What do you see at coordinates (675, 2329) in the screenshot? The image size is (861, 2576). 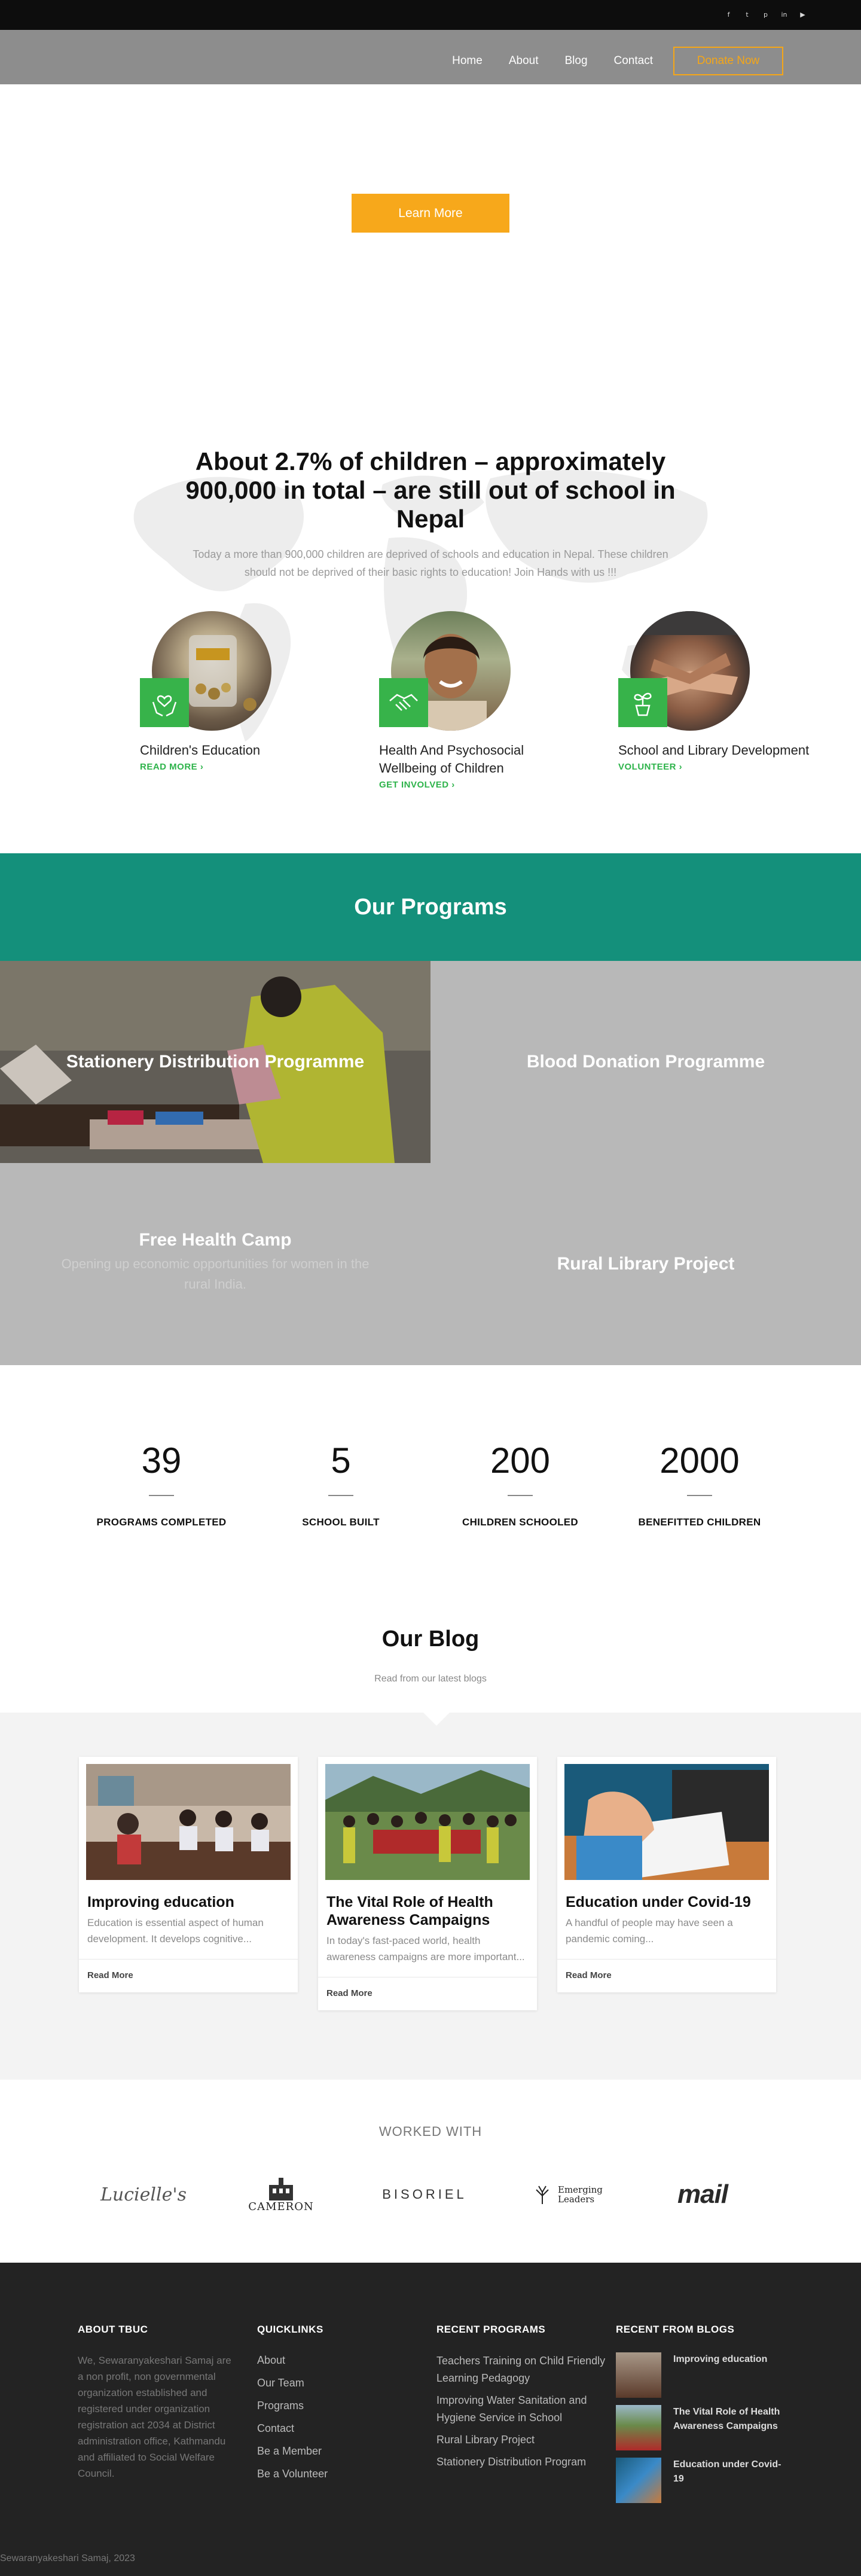 I see `footer-blogs-heading: RECENT FROM BLOGS` at bounding box center [675, 2329].